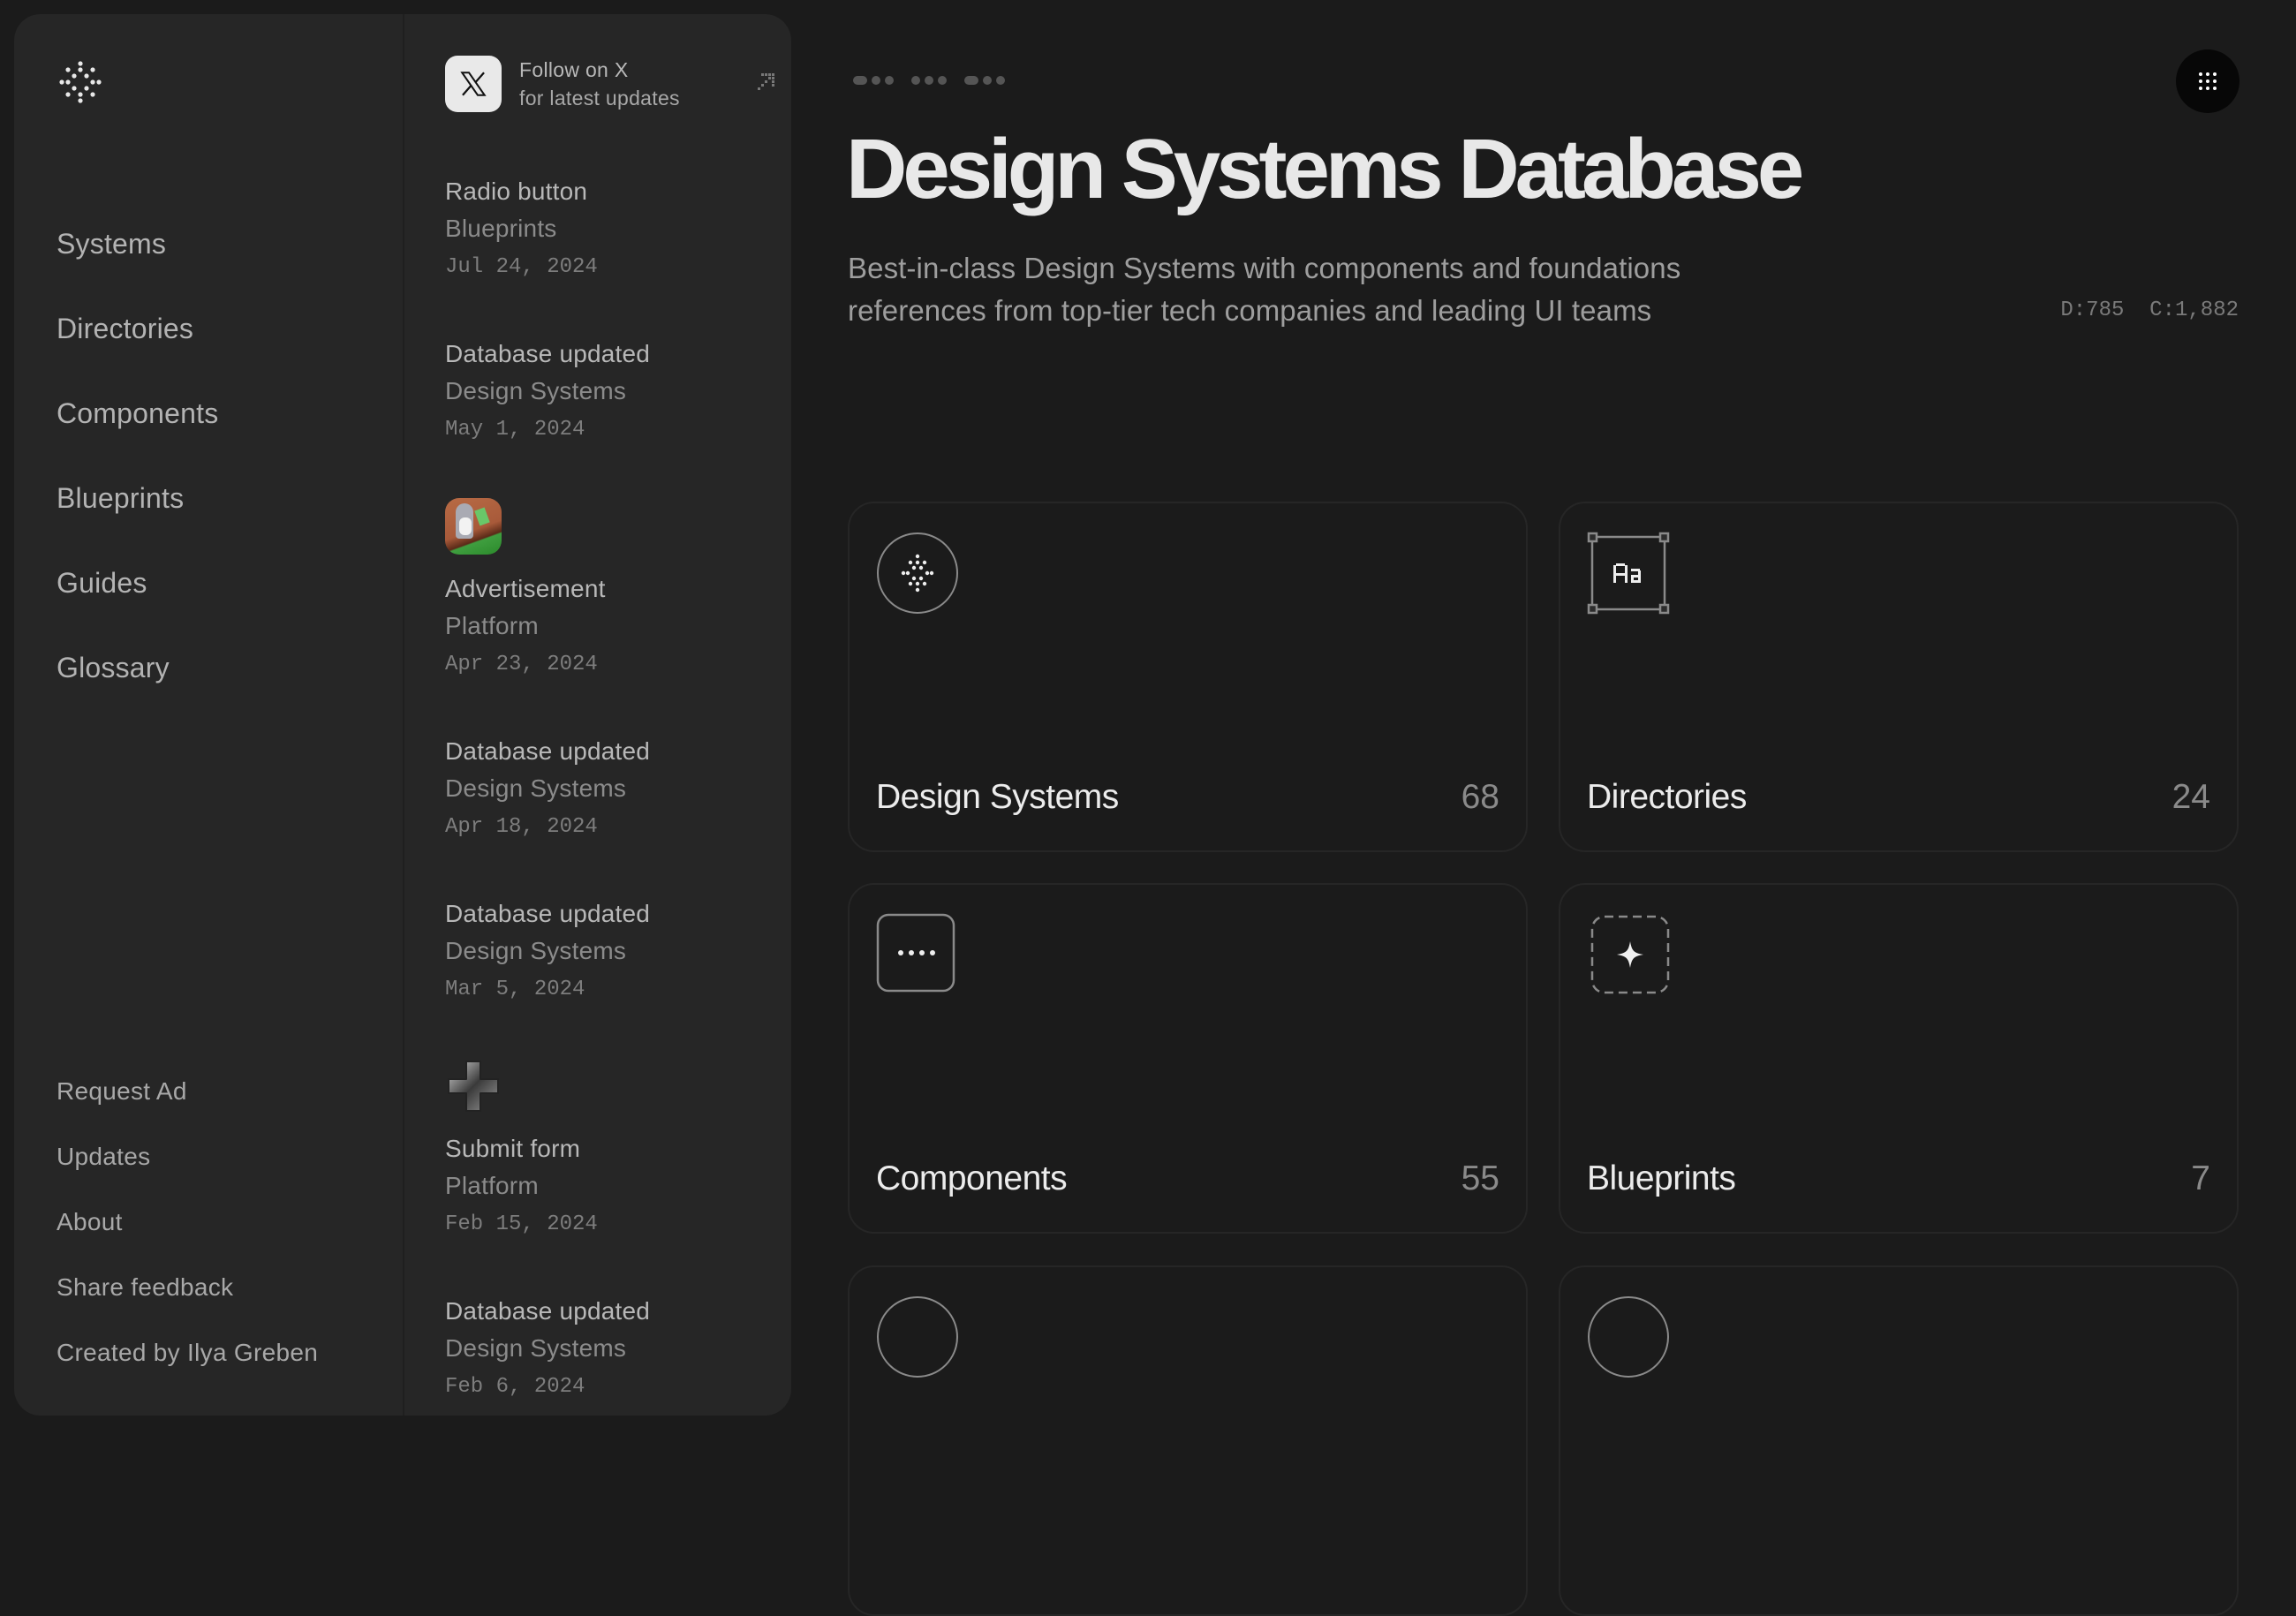 The image size is (2296, 1616). What do you see at coordinates (80, 82) in the screenshot?
I see `dotted-sparkle-logo-icon` at bounding box center [80, 82].